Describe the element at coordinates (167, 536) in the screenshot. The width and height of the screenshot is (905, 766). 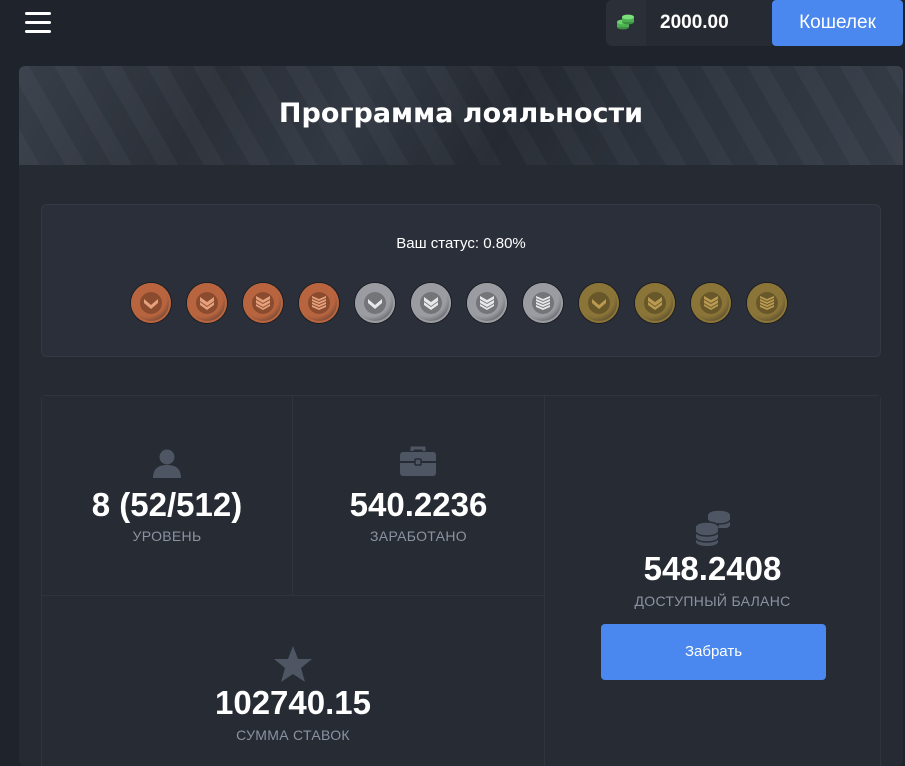
I see `level-label: УРОВЕНЬ` at that location.